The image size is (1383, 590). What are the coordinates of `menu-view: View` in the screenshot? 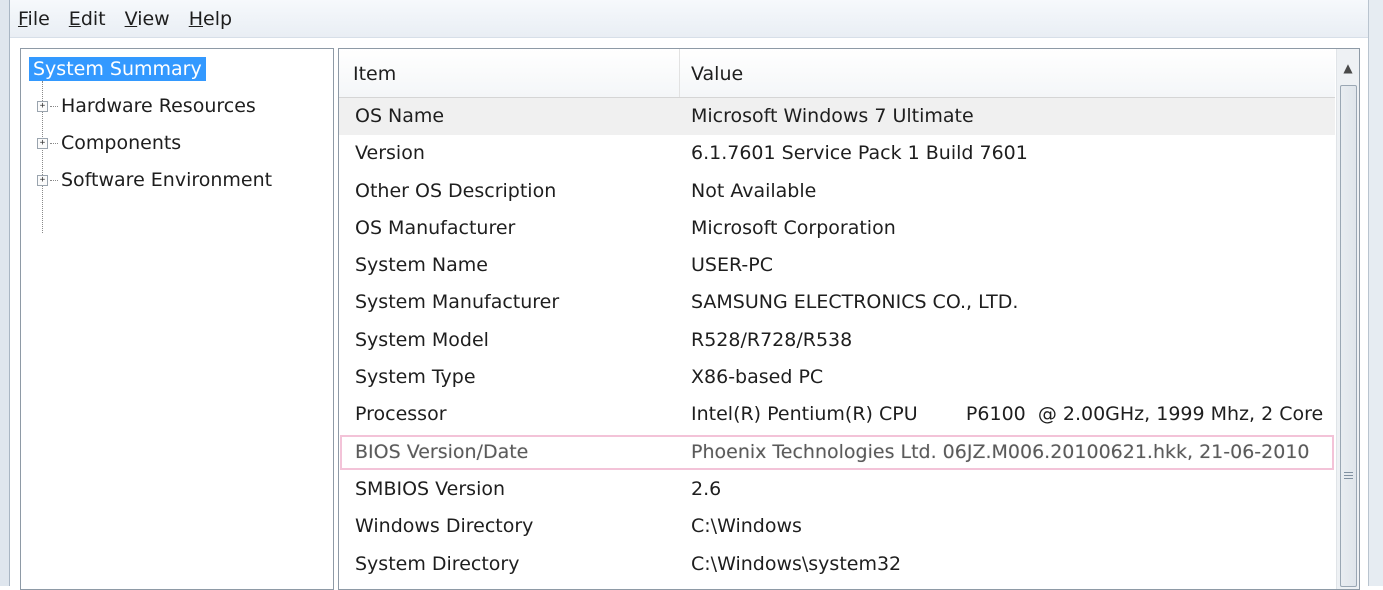 It's located at (152, 19).